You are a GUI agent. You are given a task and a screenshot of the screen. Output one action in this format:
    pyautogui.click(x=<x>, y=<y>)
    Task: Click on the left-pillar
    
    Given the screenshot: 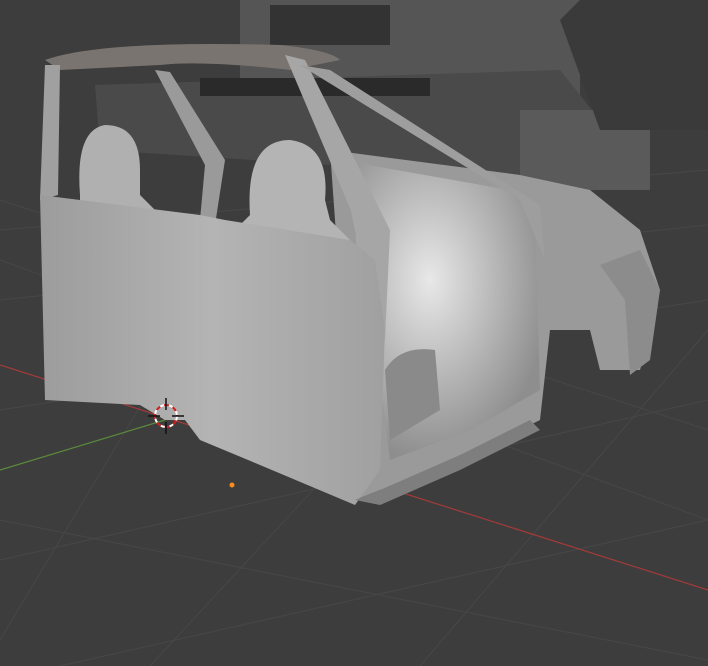 What is the action you would take?
    pyautogui.click(x=50, y=132)
    